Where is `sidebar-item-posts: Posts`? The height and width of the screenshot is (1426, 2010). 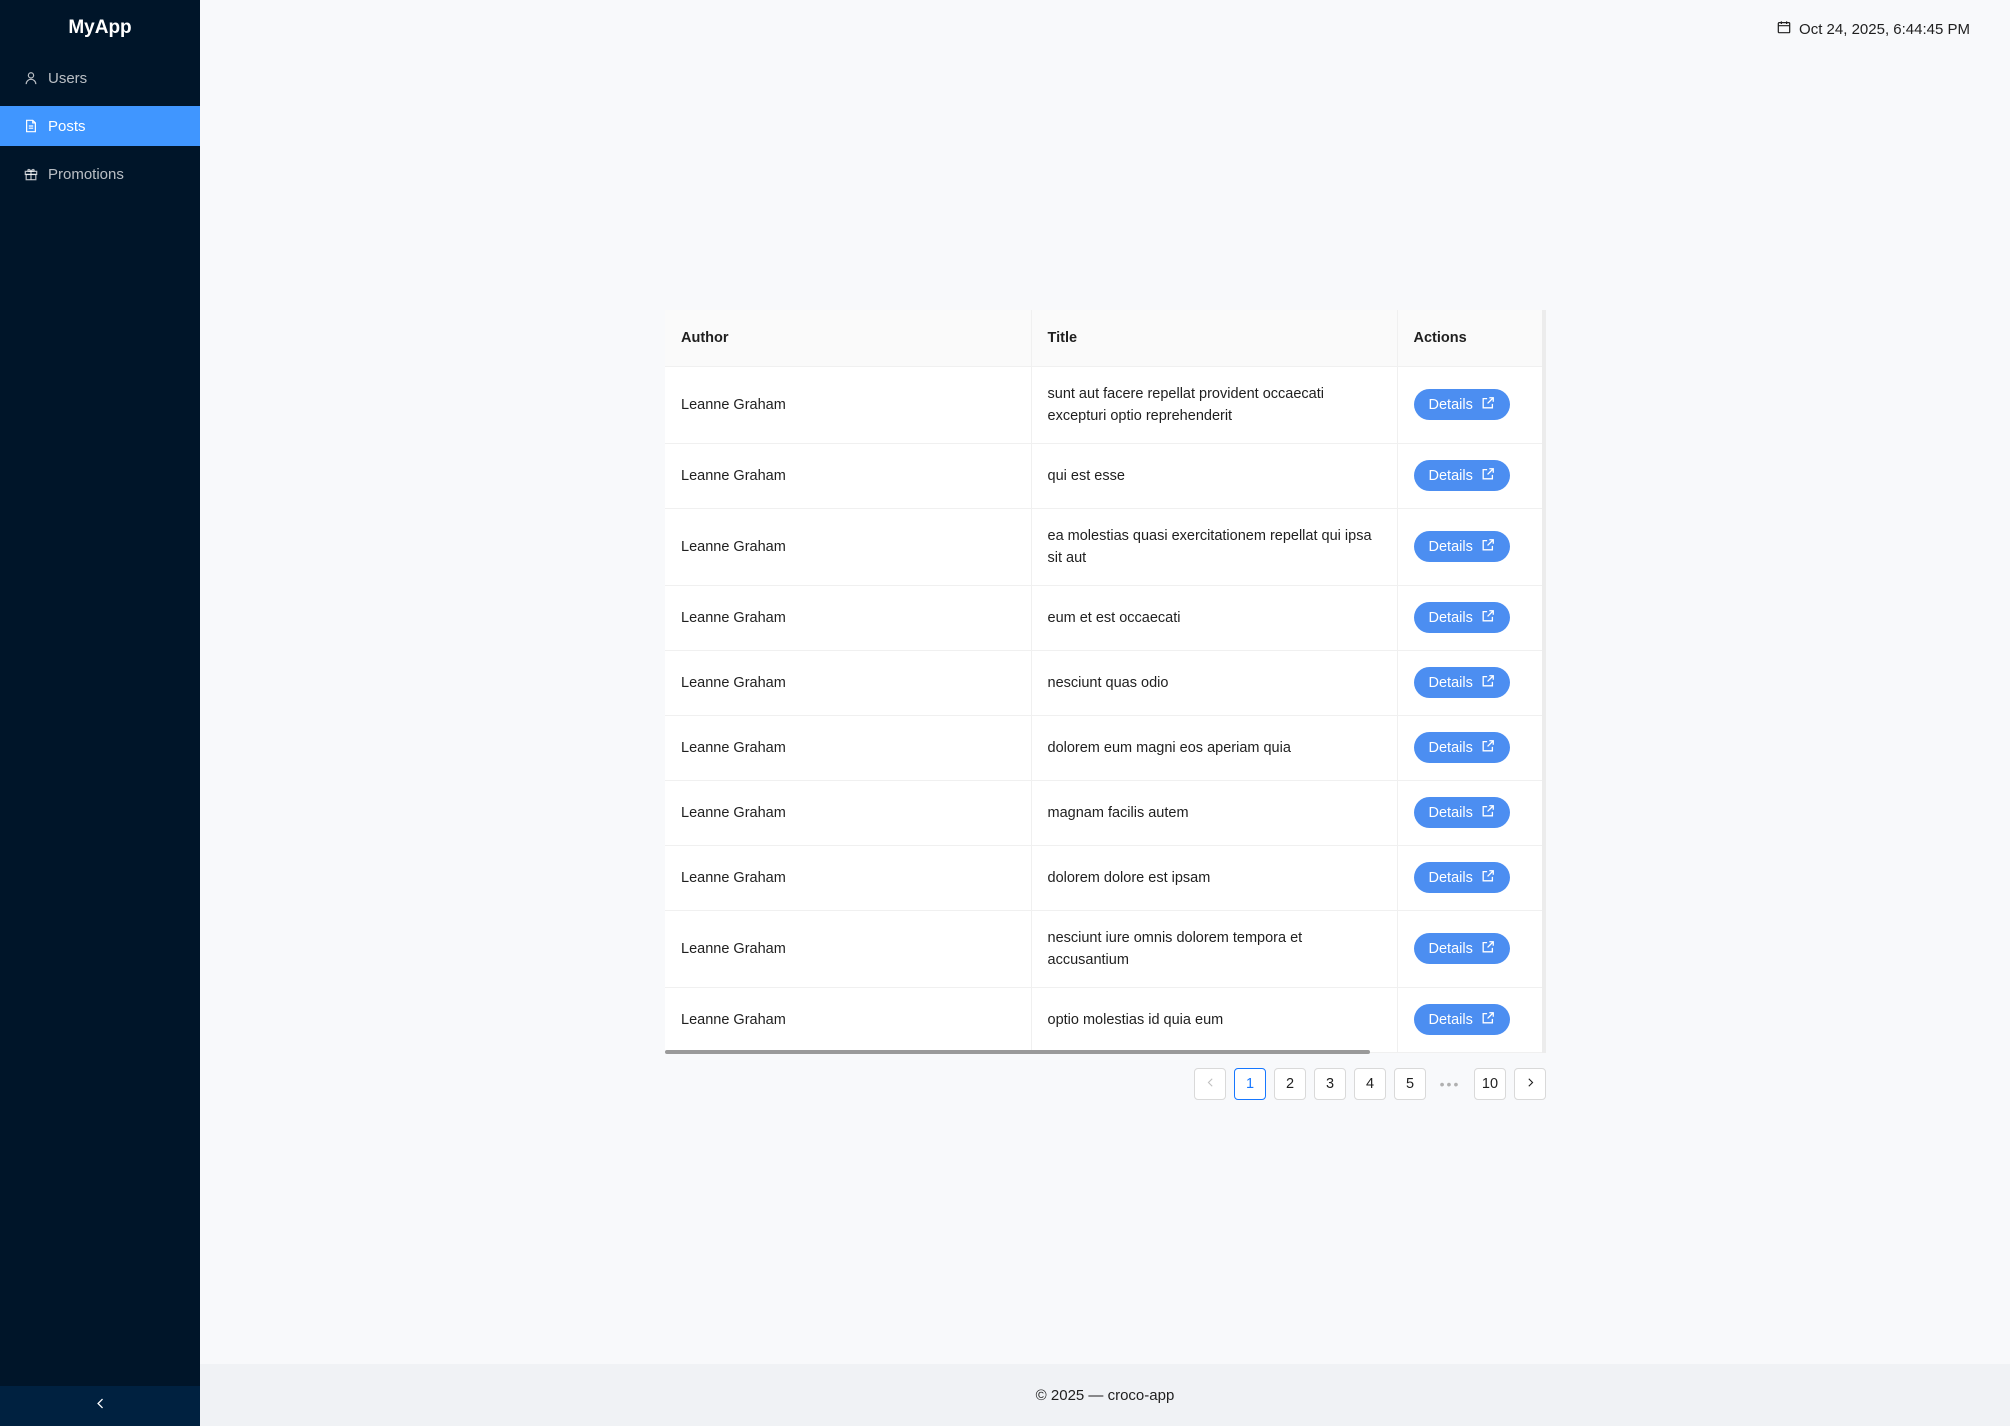
sidebar-item-posts: Posts is located at coordinates (100, 126).